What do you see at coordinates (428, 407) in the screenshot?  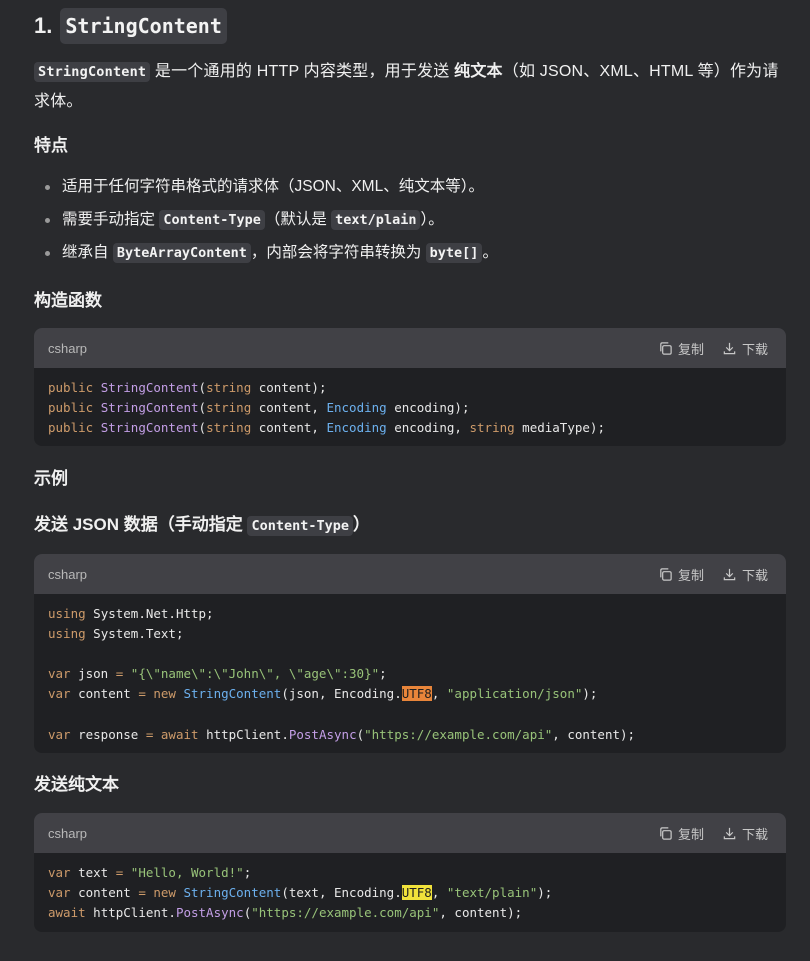 I see `code-token: encoding);` at bounding box center [428, 407].